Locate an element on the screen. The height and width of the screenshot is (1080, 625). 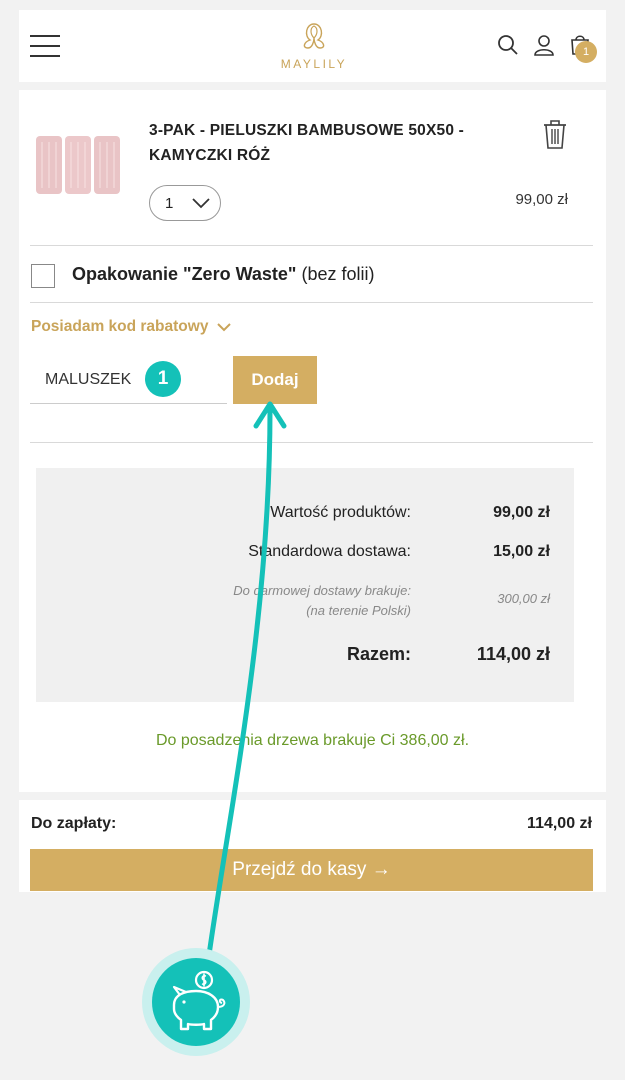
product-name-line2: KAMYCZKI RÓŻ is located at coordinates (210, 155).